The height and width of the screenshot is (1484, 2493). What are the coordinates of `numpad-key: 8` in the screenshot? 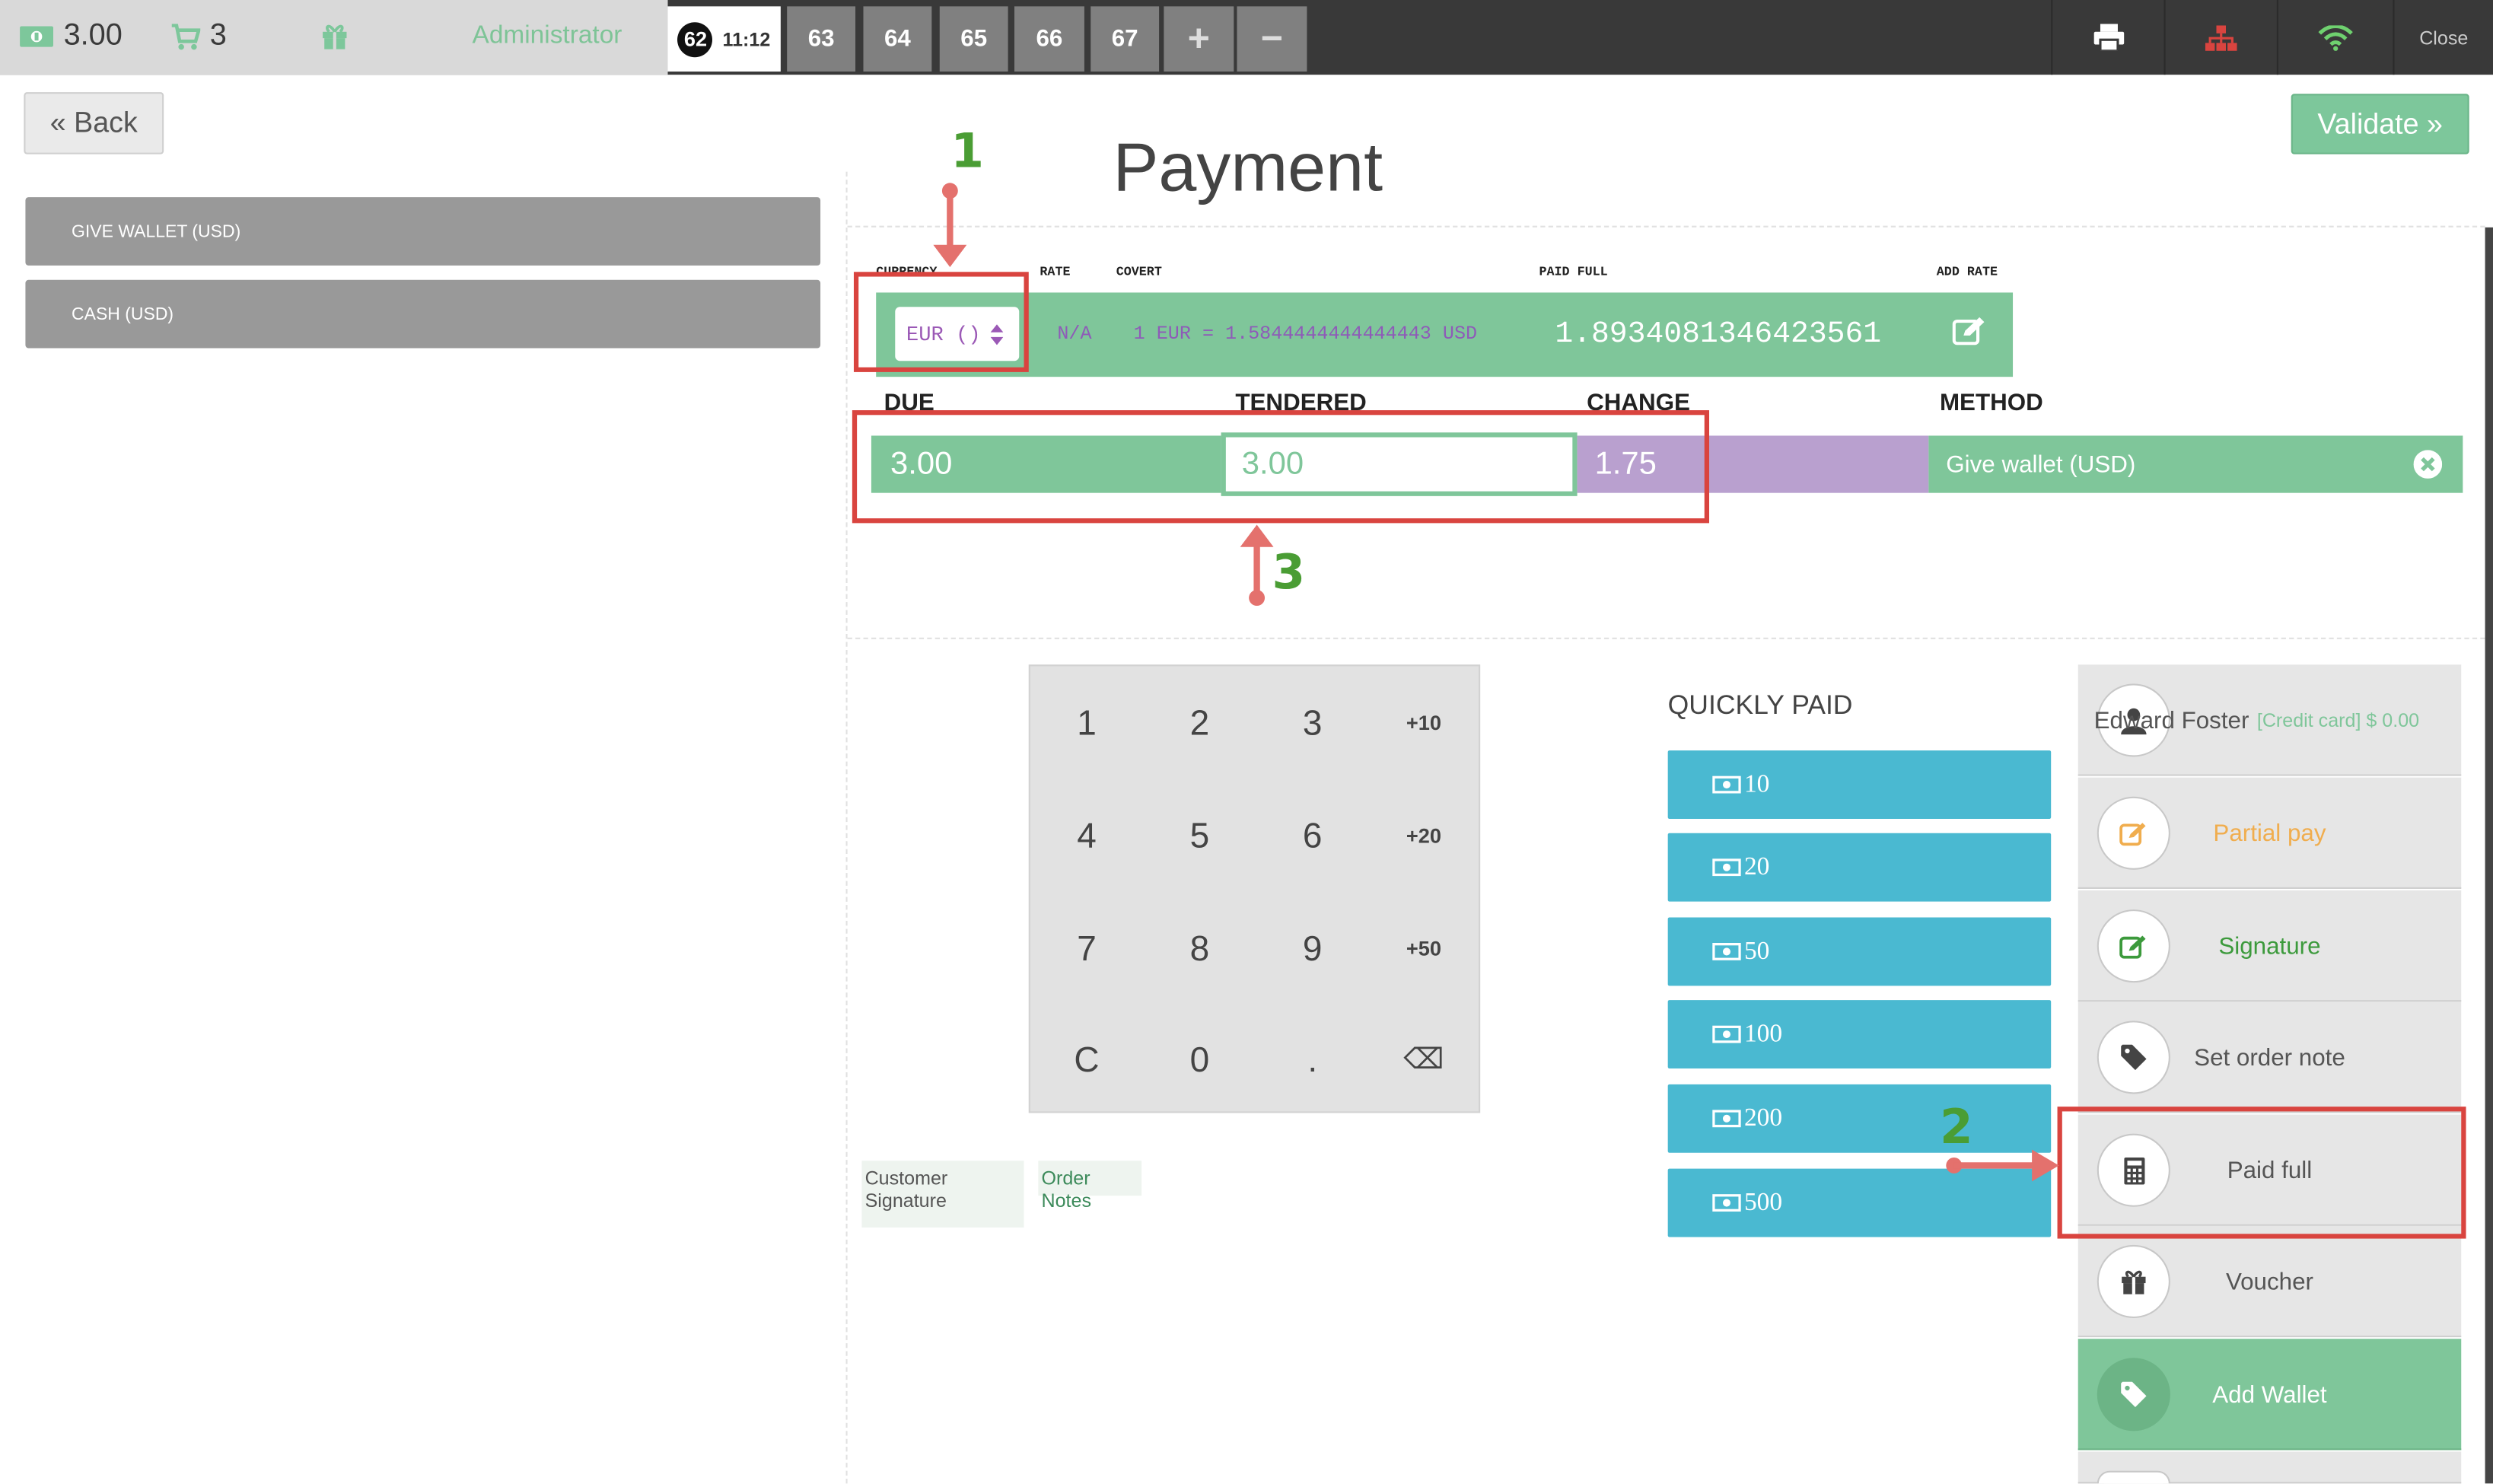 It's located at (1199, 948).